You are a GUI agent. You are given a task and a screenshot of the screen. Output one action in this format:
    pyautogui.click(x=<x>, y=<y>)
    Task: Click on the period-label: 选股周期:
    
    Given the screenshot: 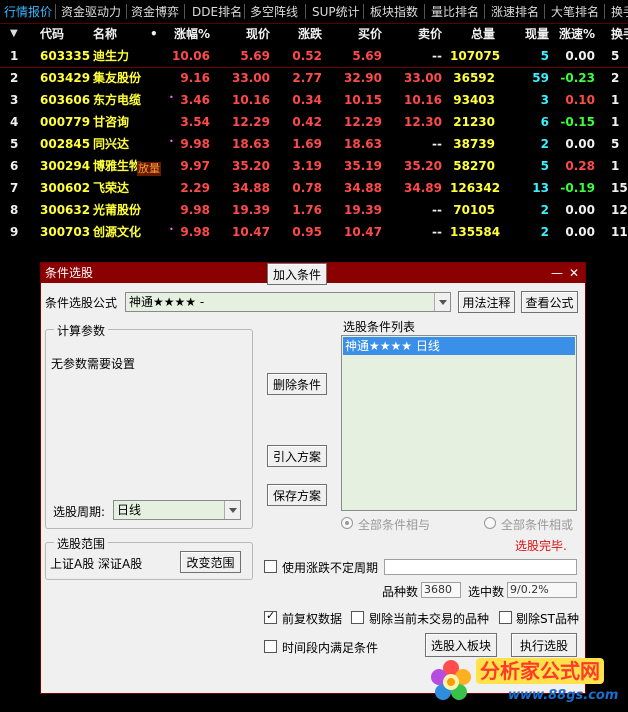 What is the action you would take?
    pyautogui.click(x=79, y=512)
    